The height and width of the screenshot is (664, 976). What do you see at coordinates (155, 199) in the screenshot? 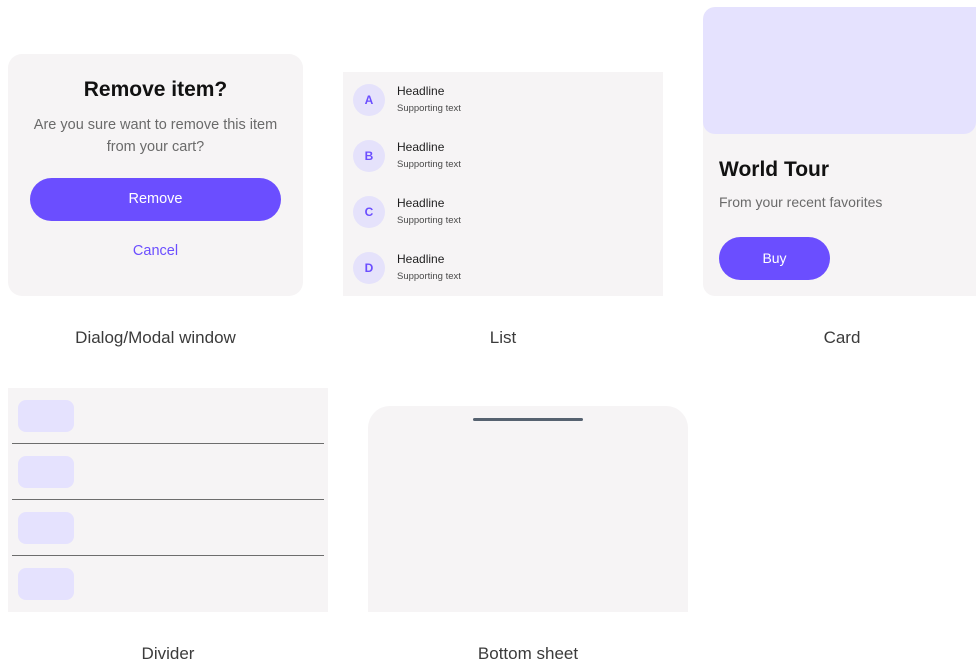
I see `remove-button: Remove` at bounding box center [155, 199].